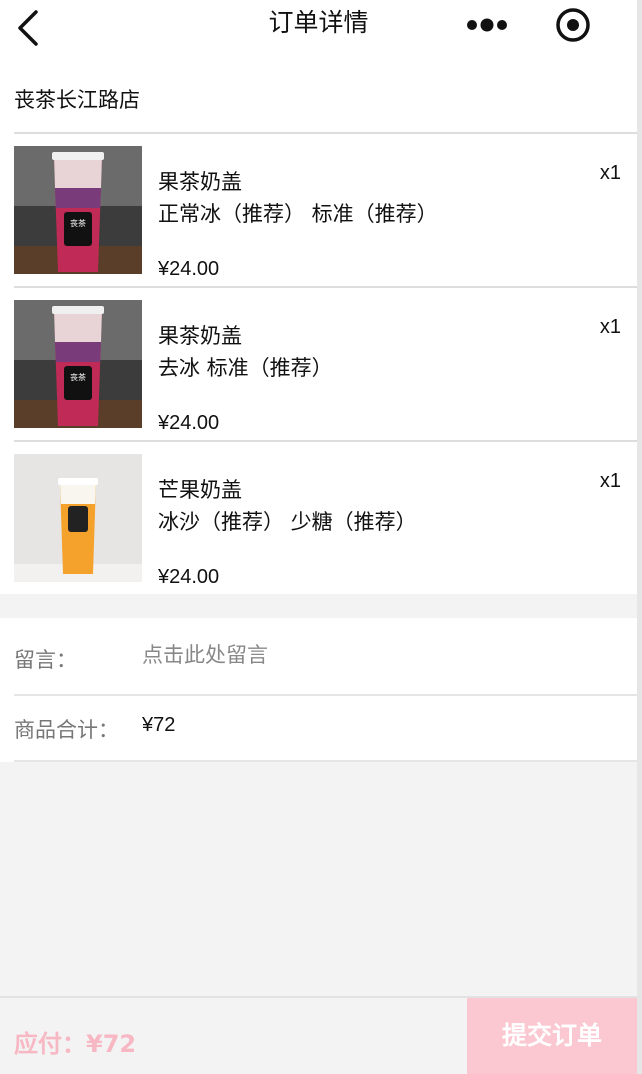  I want to click on order-item: 丧茶 果茶奶盖 去冰 标准（推荐） ¥24.00 x1, so click(318, 377).